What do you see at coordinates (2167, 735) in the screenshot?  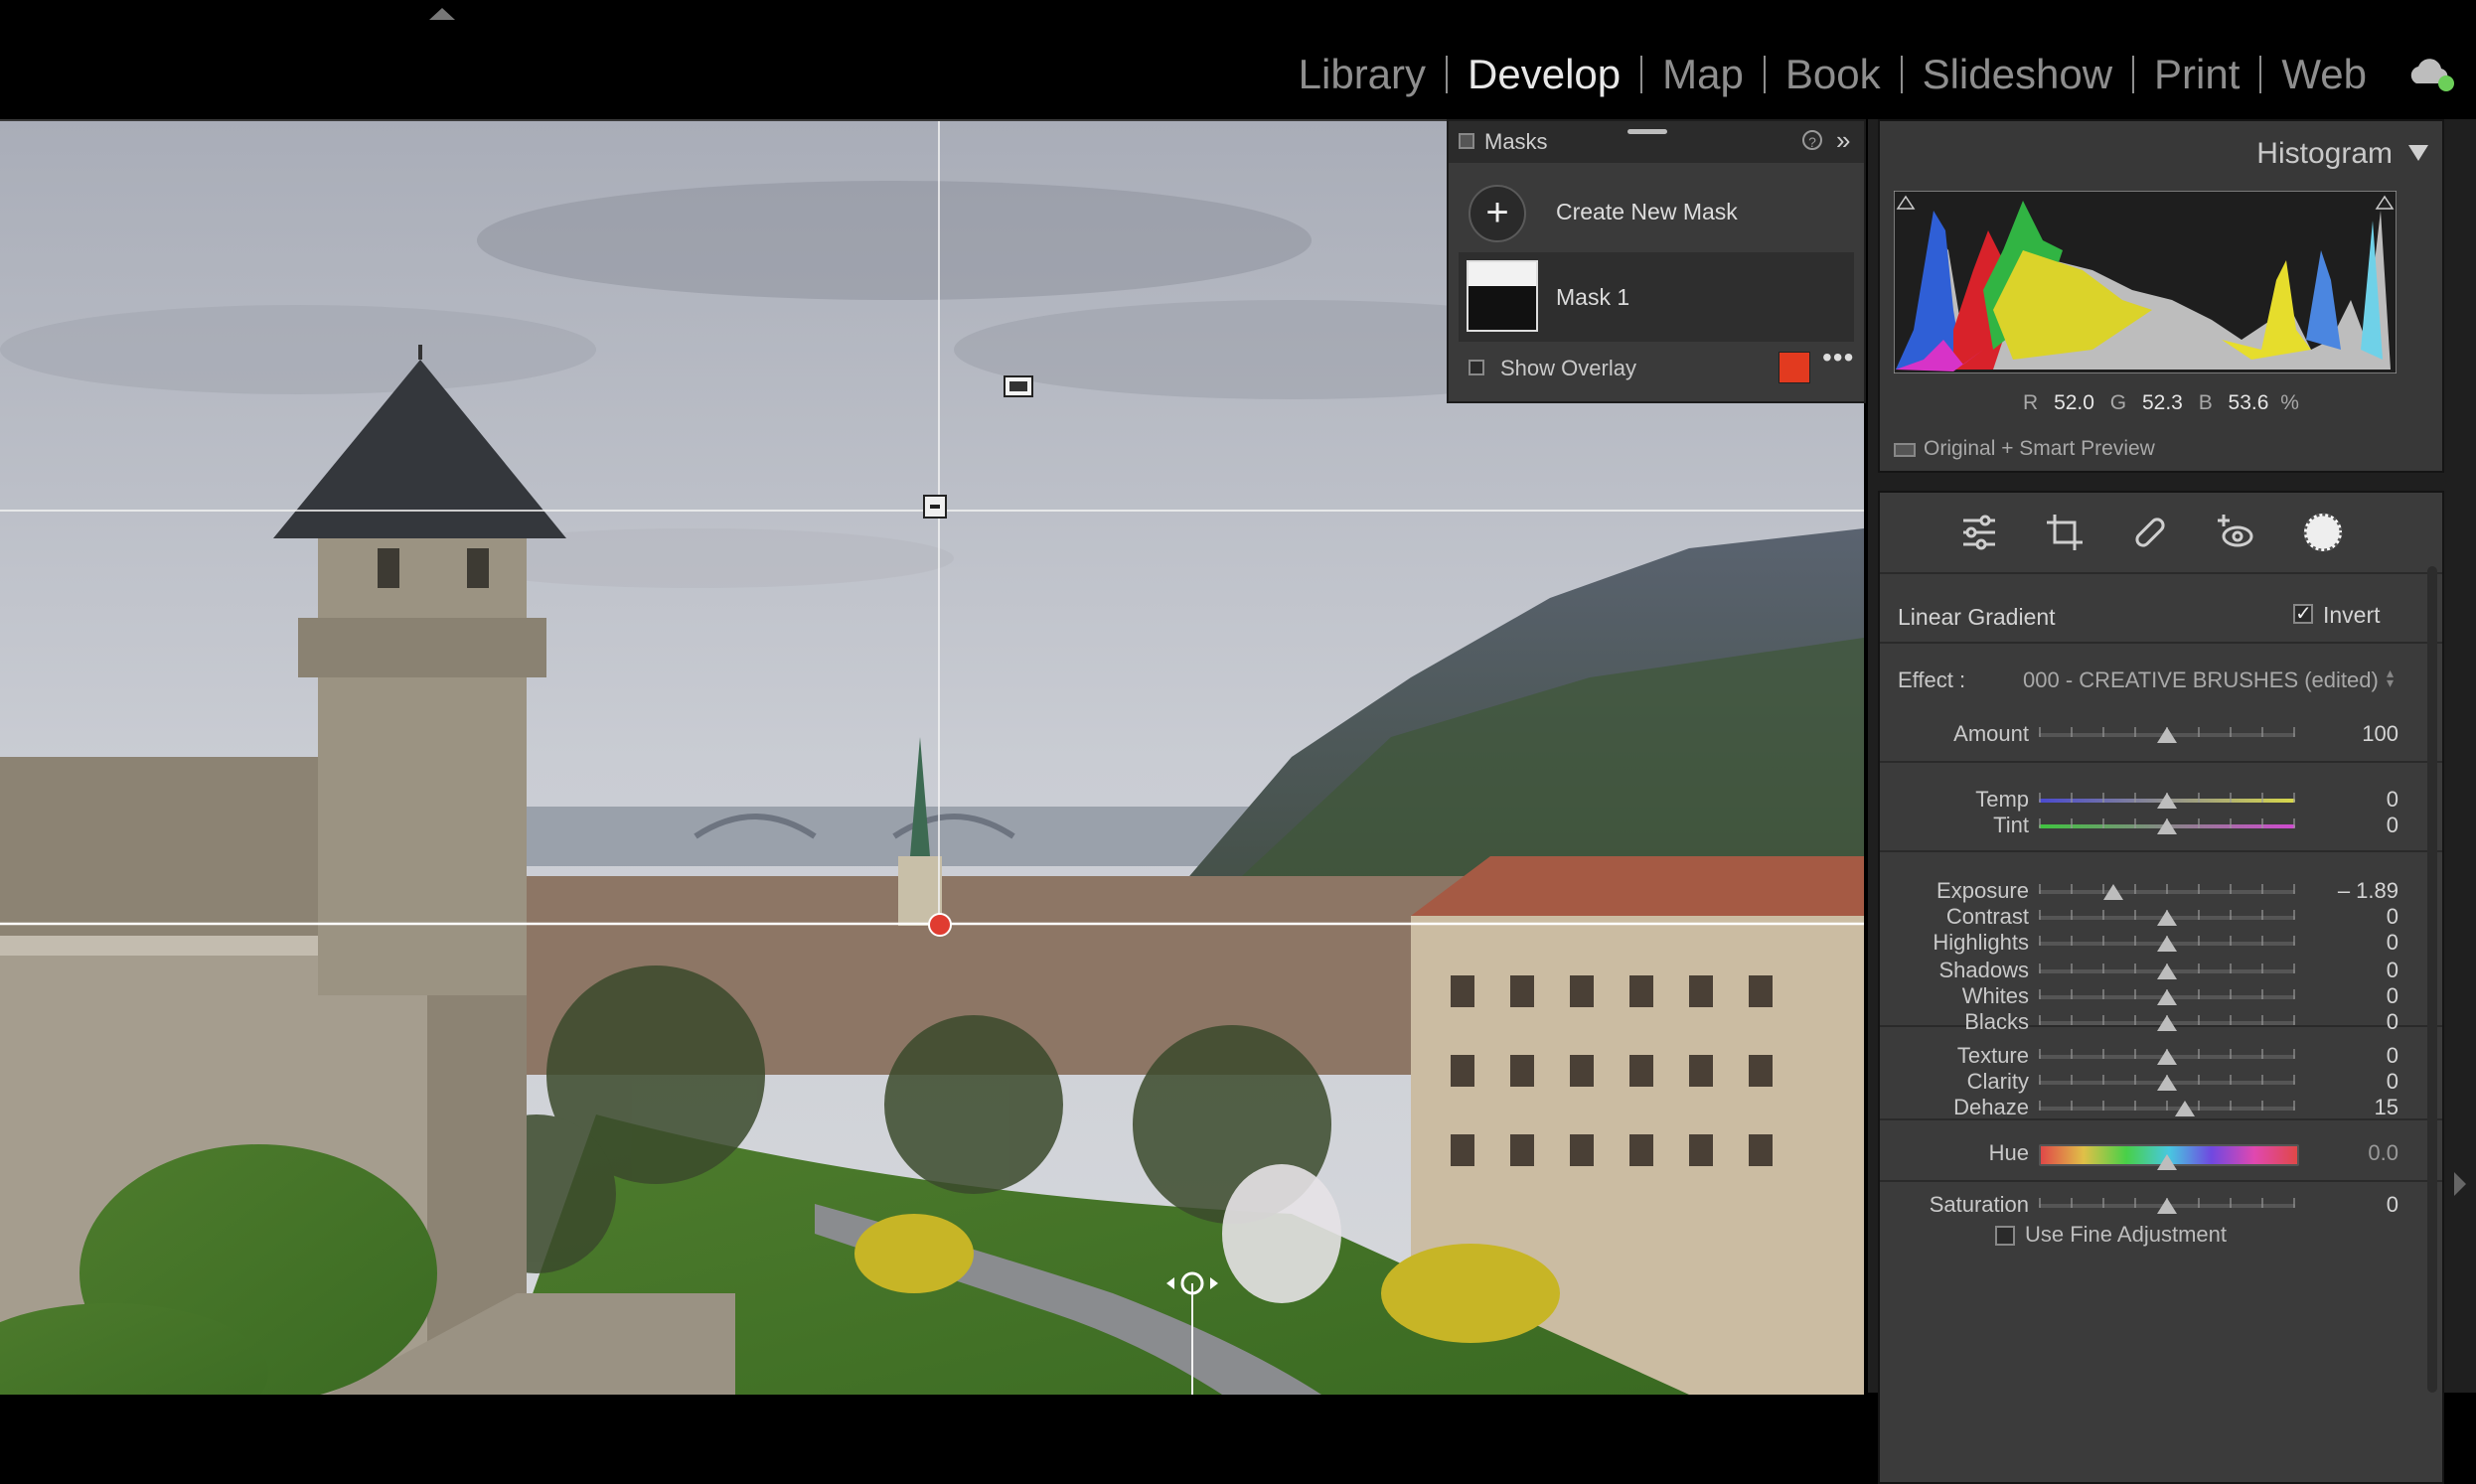 I see `amount-slider-thumb` at bounding box center [2167, 735].